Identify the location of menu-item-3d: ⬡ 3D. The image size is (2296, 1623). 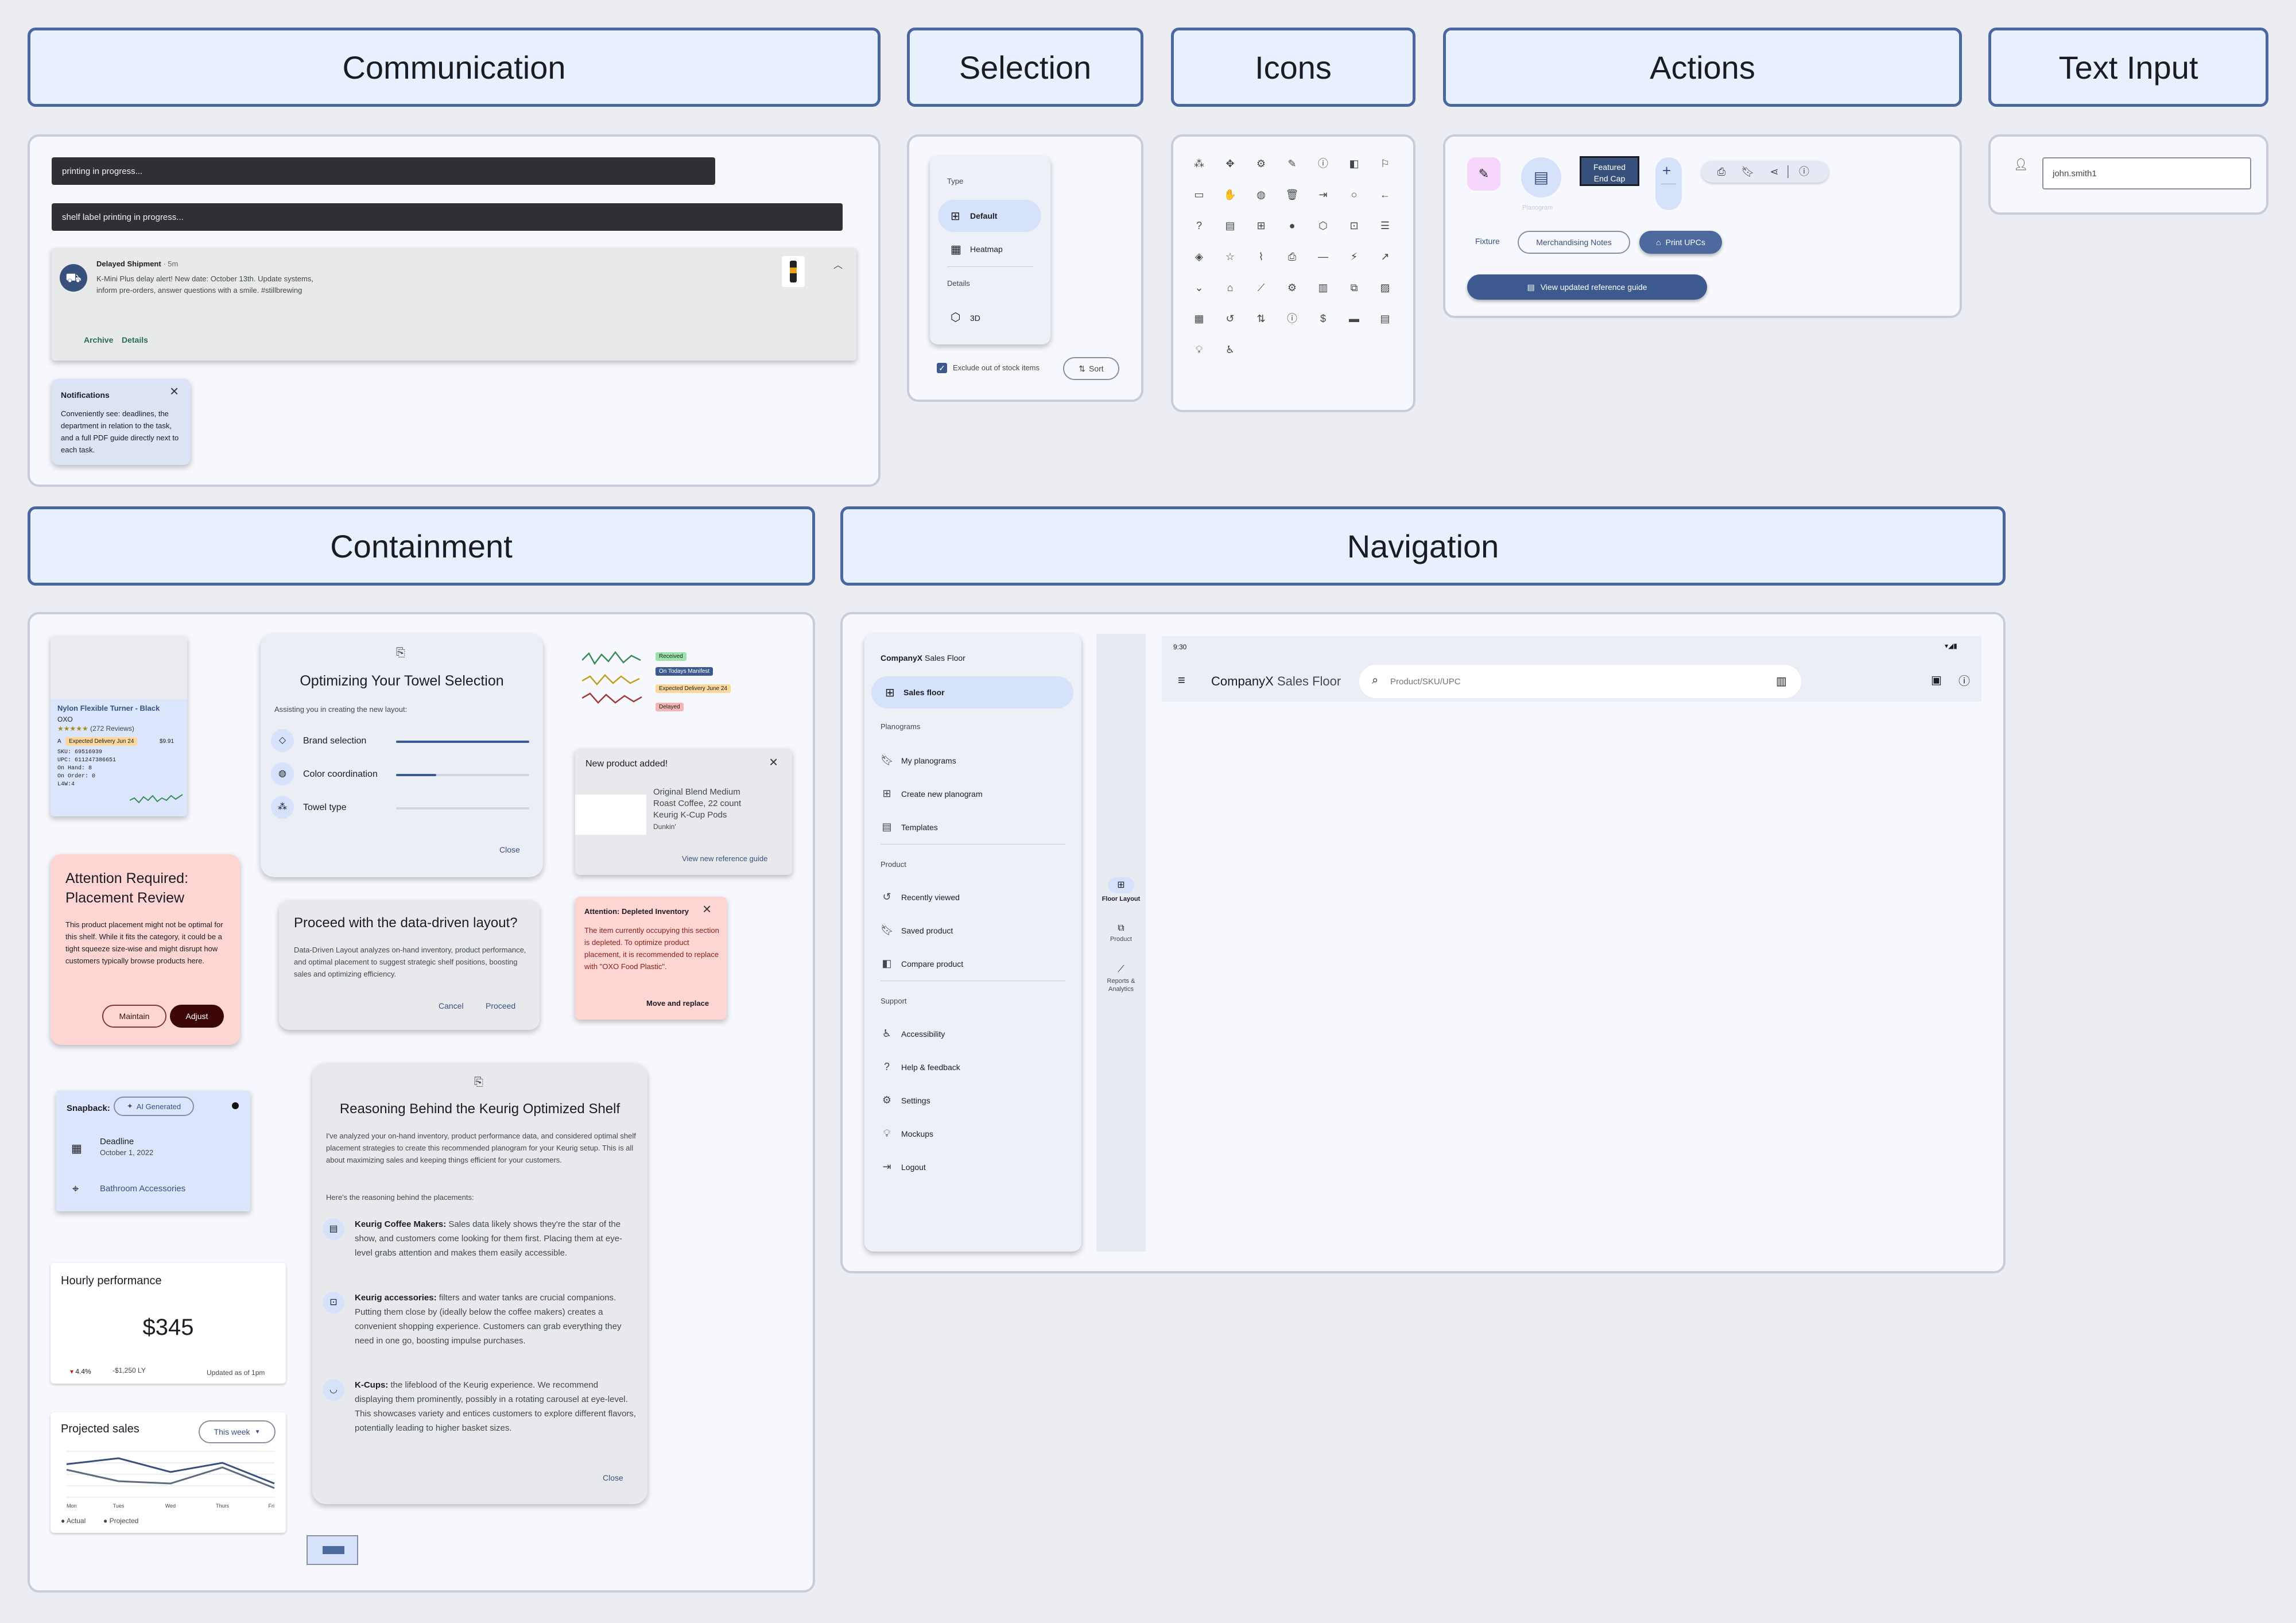
(989, 318).